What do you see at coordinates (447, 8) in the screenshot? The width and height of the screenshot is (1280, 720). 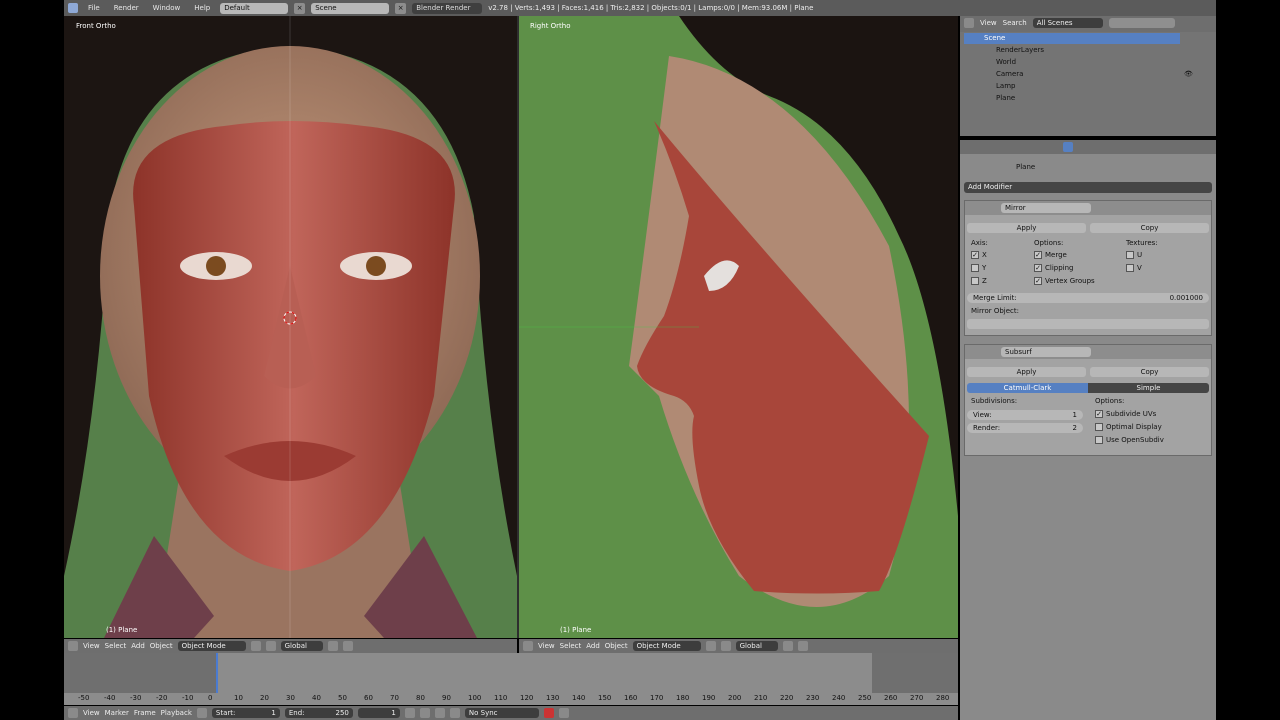 I see `render-engine-select: Blender Render` at bounding box center [447, 8].